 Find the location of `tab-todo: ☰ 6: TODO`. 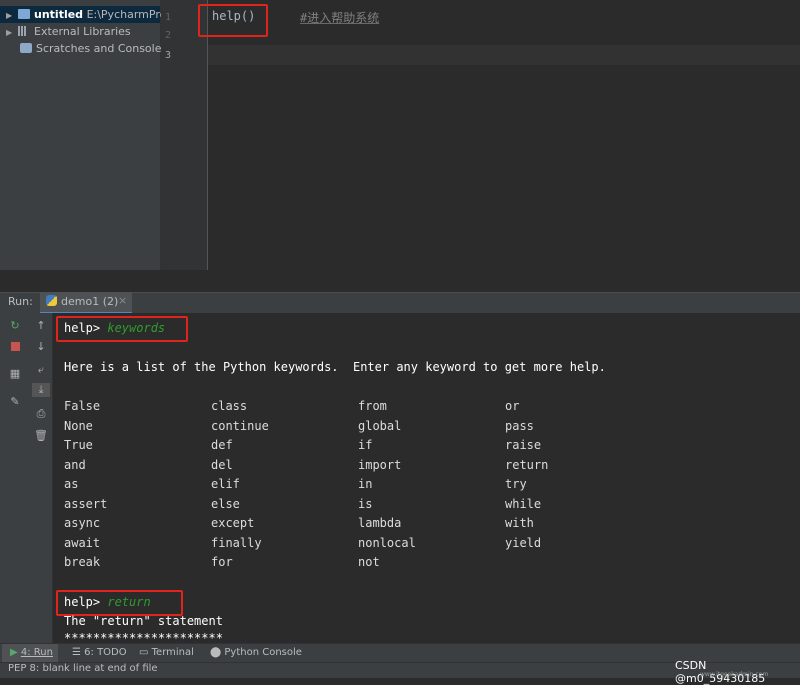

tab-todo: ☰ 6: TODO is located at coordinates (99, 653).